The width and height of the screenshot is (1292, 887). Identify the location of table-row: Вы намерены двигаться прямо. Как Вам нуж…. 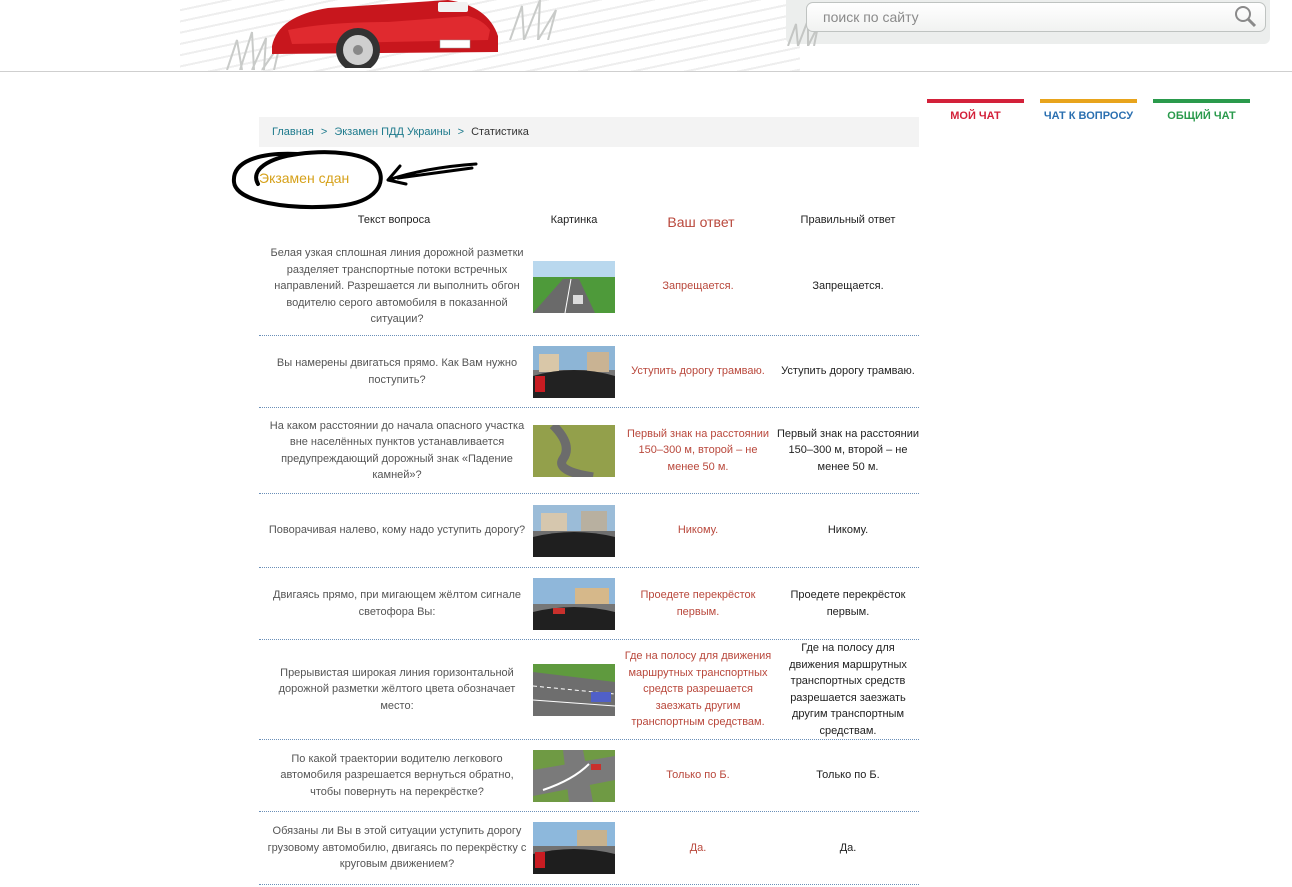
(589, 372).